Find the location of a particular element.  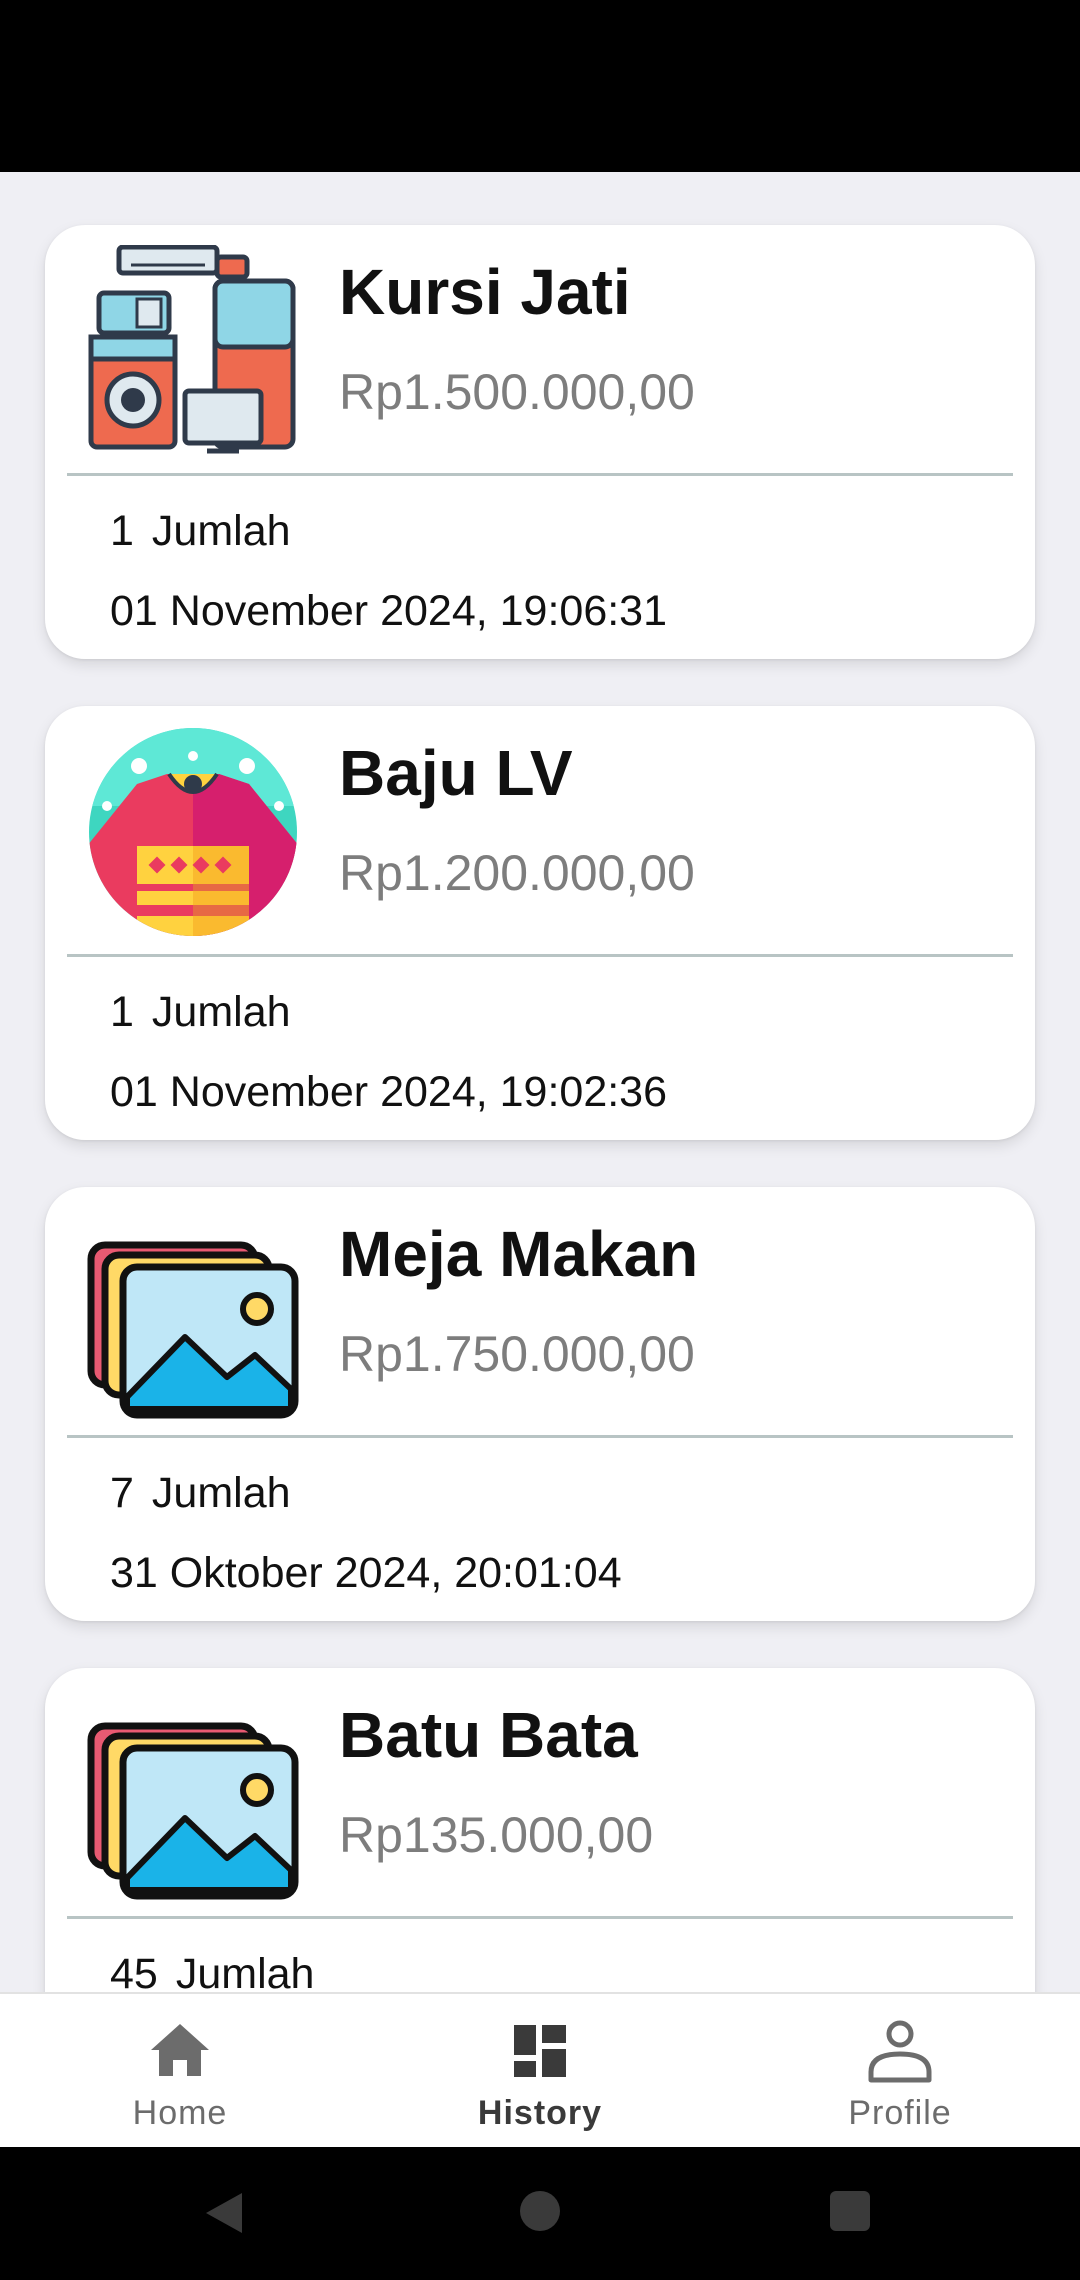

item-quantity: 7 Jumlah is located at coordinates (200, 1493).